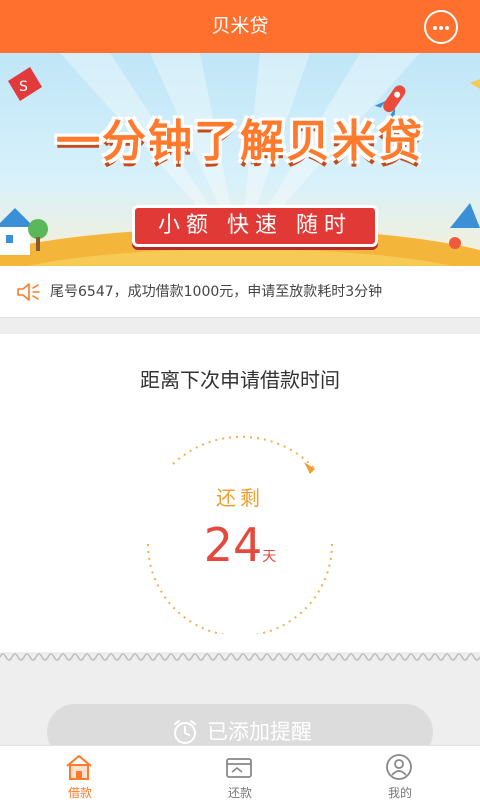 Image resolution: width=480 pixels, height=800 pixels. What do you see at coordinates (79, 767) in the screenshot?
I see `home-icon` at bounding box center [79, 767].